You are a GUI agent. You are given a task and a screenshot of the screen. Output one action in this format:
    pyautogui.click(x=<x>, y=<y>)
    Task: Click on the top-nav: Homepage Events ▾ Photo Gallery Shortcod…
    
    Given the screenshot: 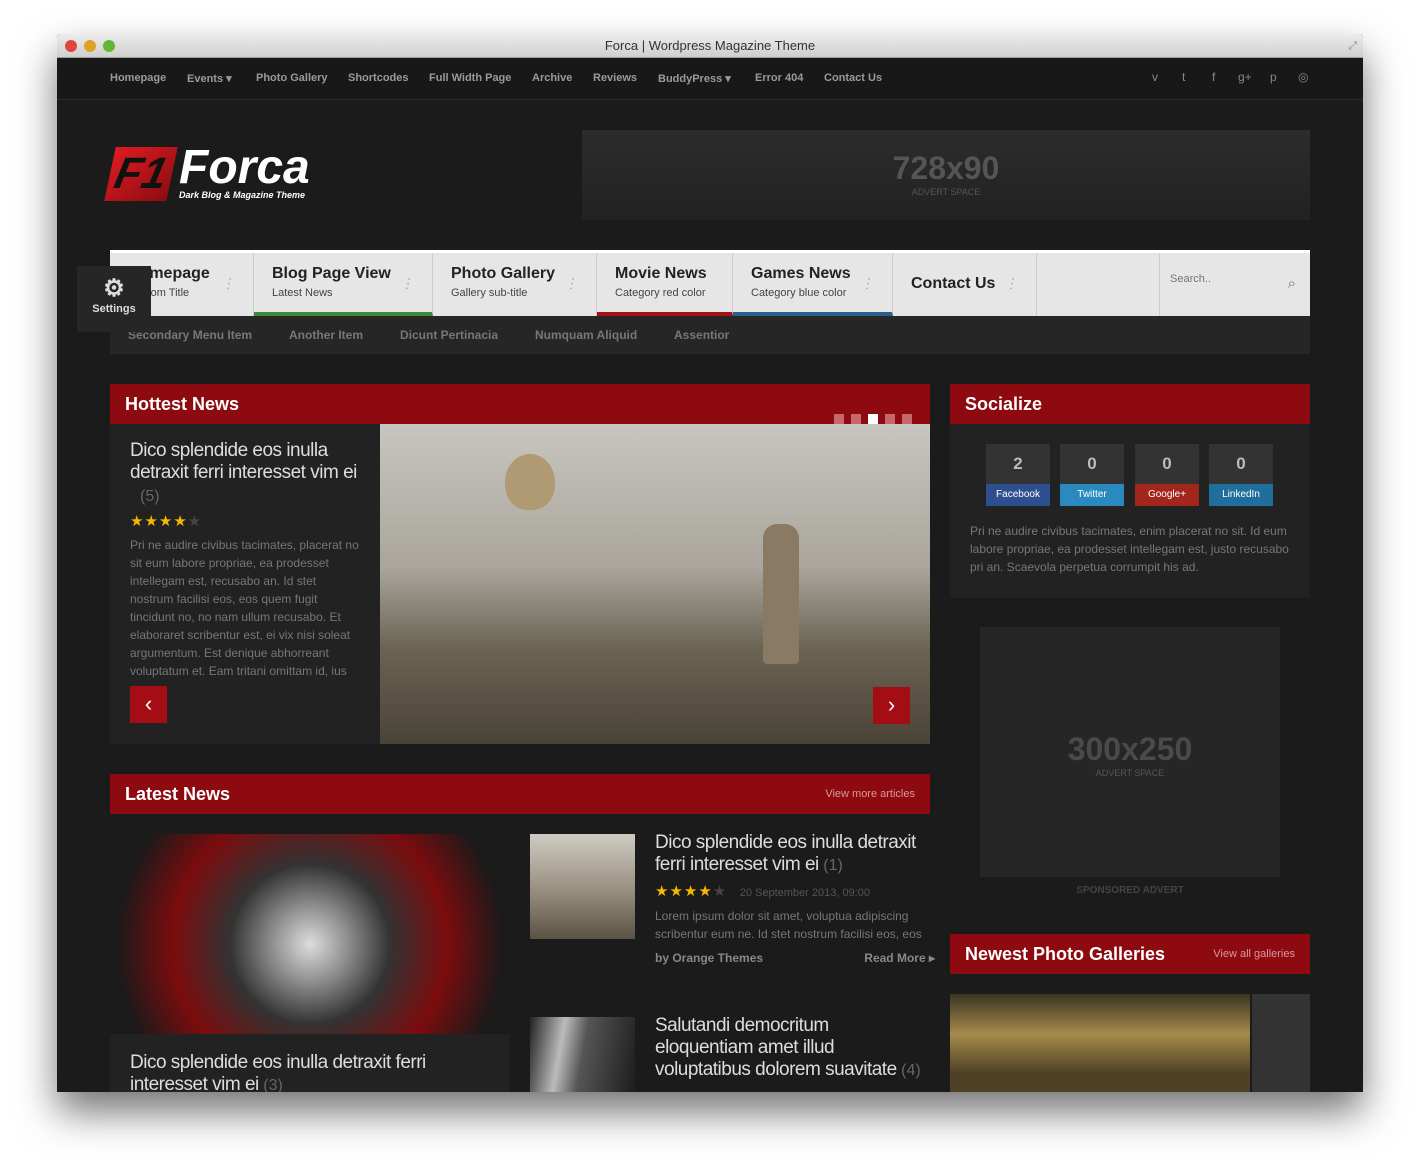 What is the action you would take?
    pyautogui.click(x=710, y=79)
    